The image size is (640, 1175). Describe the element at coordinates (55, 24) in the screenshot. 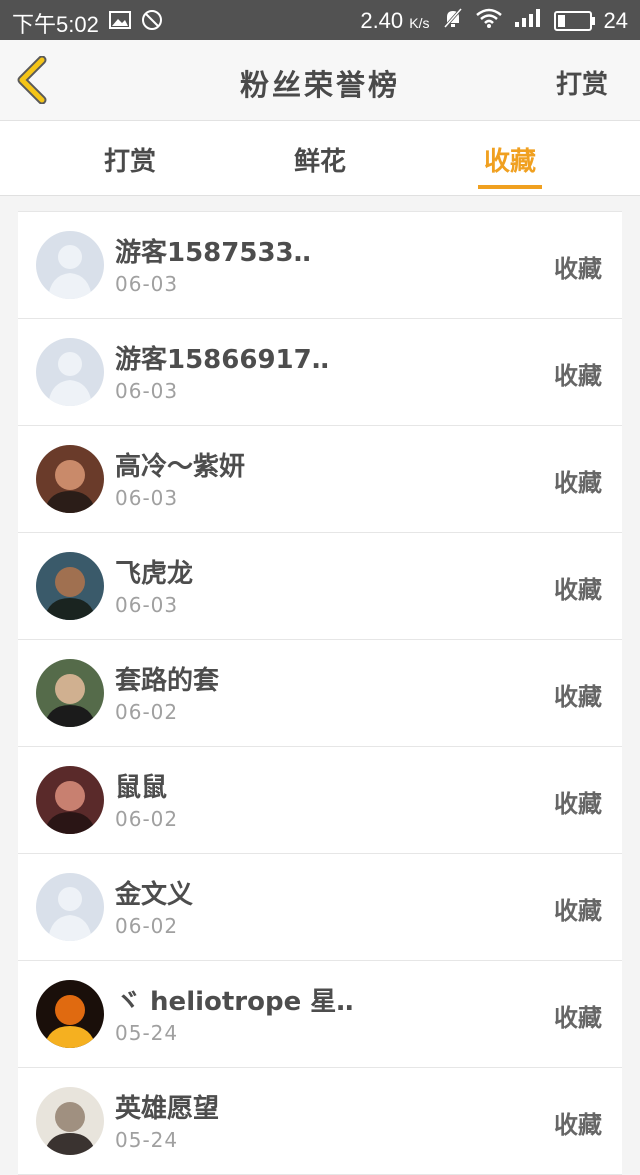

I see `status-time: 下午5:02` at that location.